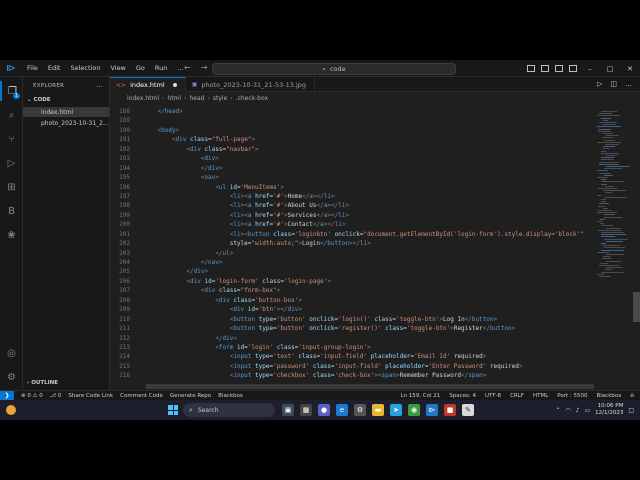 This screenshot has height=480, width=640. What do you see at coordinates (32, 396) in the screenshot?
I see `problems-indicator: ⊗ 0 ⚠ 0` at bounding box center [32, 396].